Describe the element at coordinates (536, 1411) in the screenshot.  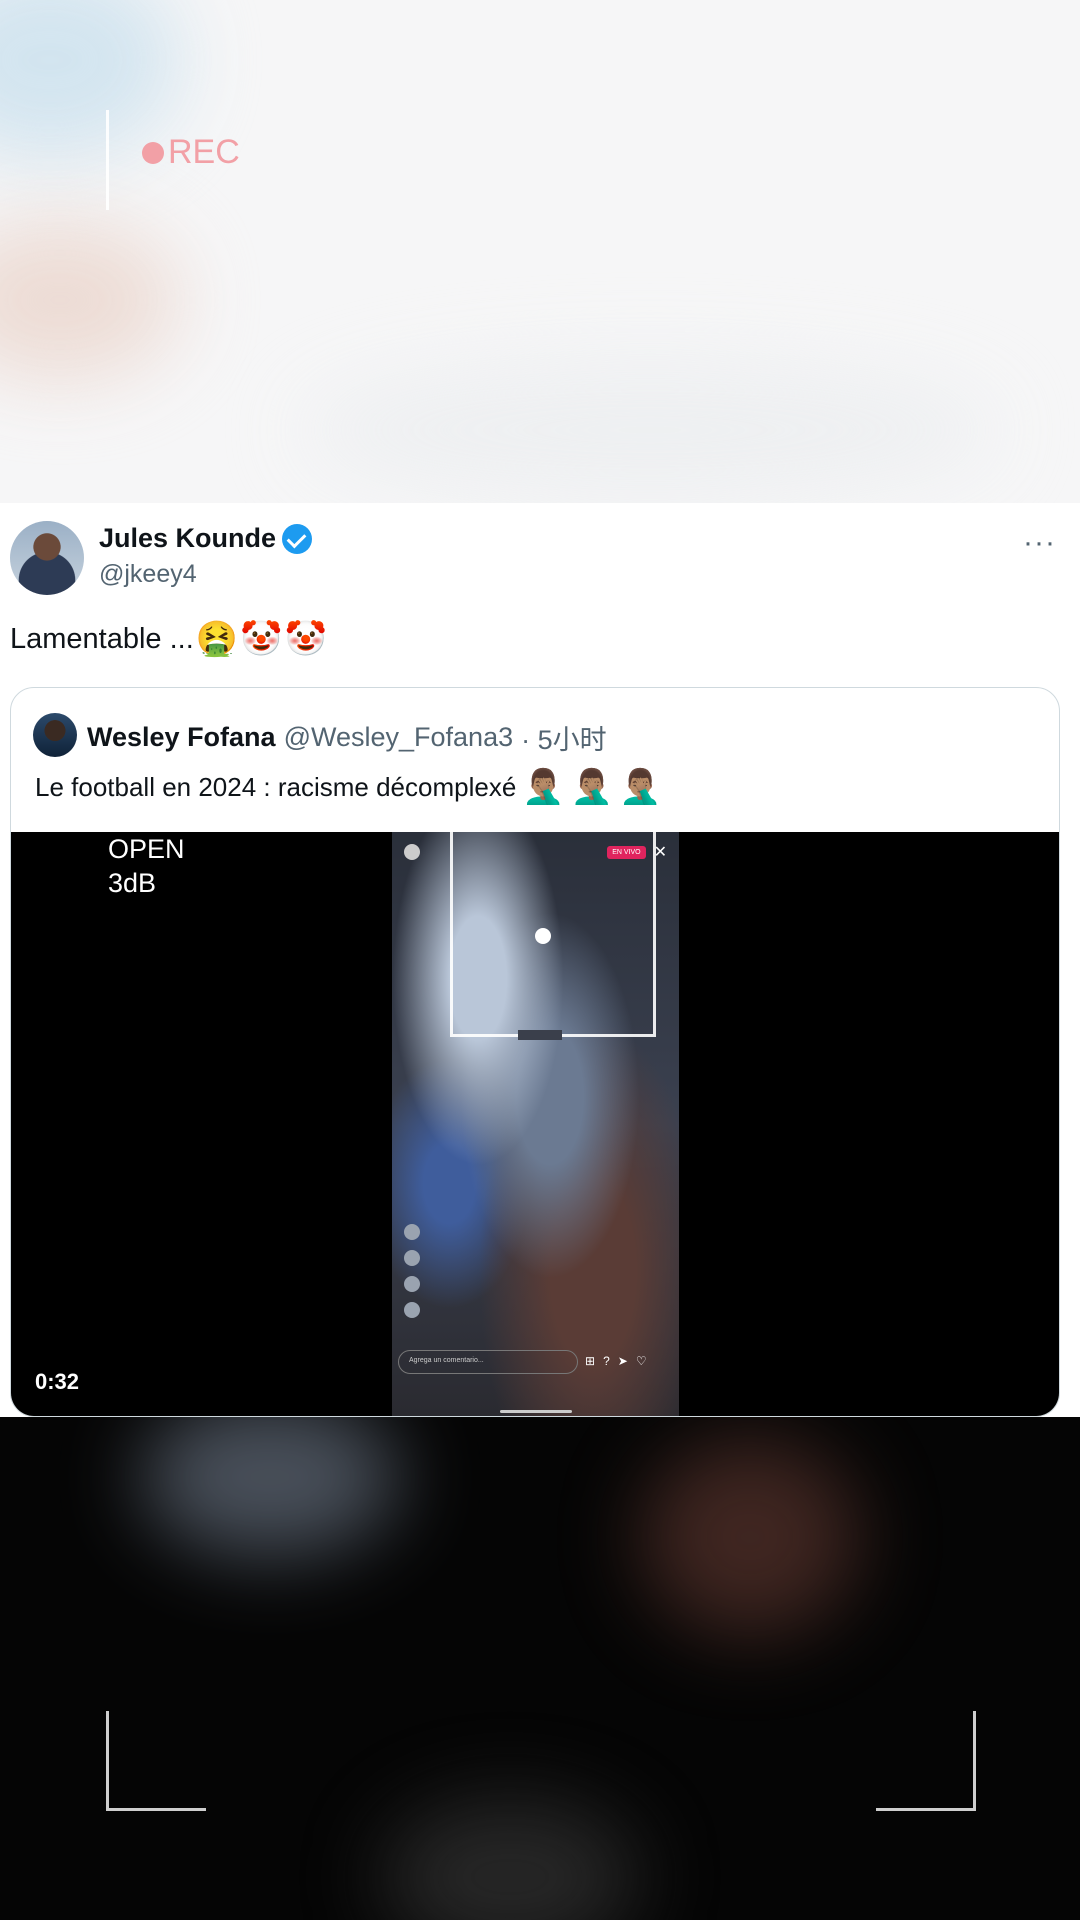
I see `phone-home-bar` at that location.